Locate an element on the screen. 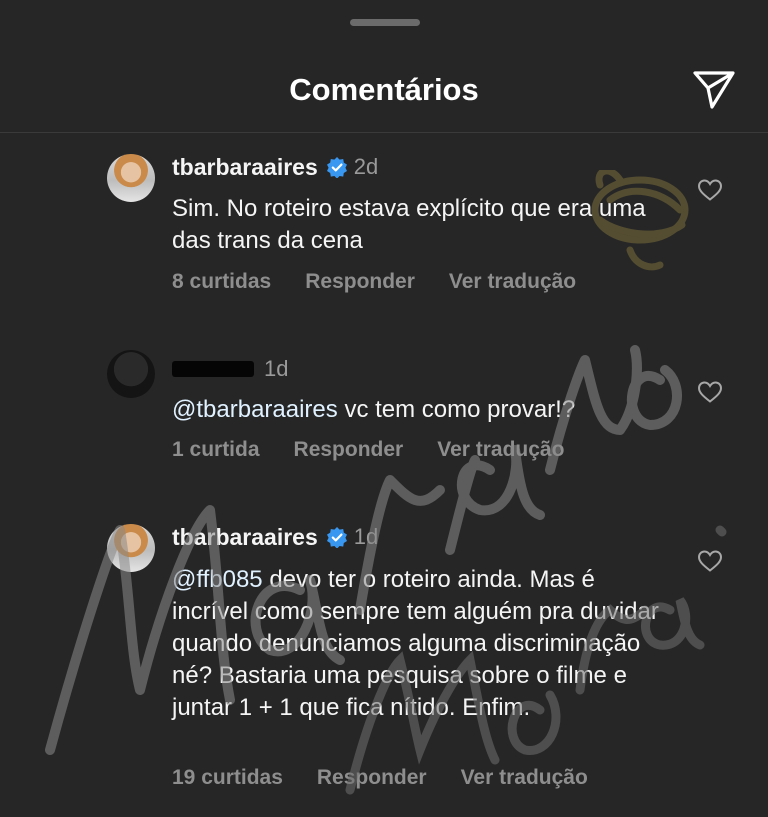 The image size is (768, 817). likes-count: 19 curtidas is located at coordinates (227, 781).